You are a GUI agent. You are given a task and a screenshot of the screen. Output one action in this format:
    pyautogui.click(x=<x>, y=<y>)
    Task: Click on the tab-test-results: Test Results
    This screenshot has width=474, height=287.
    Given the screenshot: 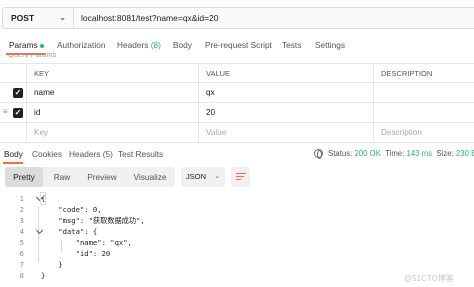 What is the action you would take?
    pyautogui.click(x=140, y=154)
    